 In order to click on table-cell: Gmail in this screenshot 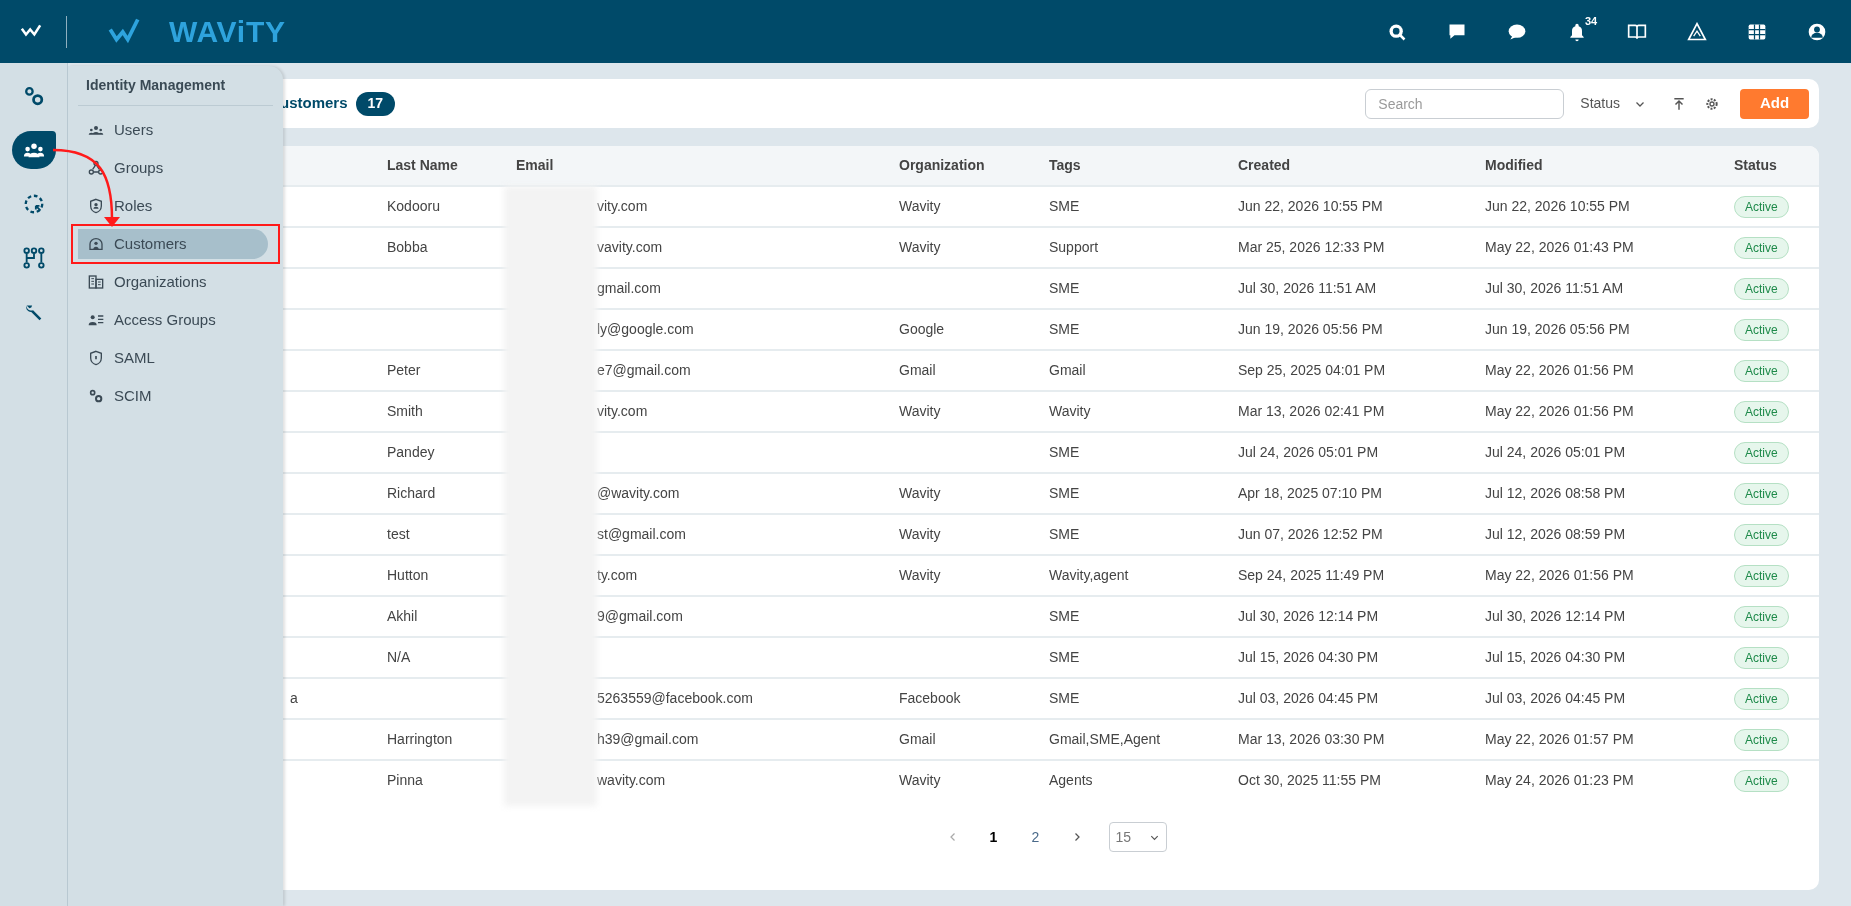, I will do `click(917, 739)`.